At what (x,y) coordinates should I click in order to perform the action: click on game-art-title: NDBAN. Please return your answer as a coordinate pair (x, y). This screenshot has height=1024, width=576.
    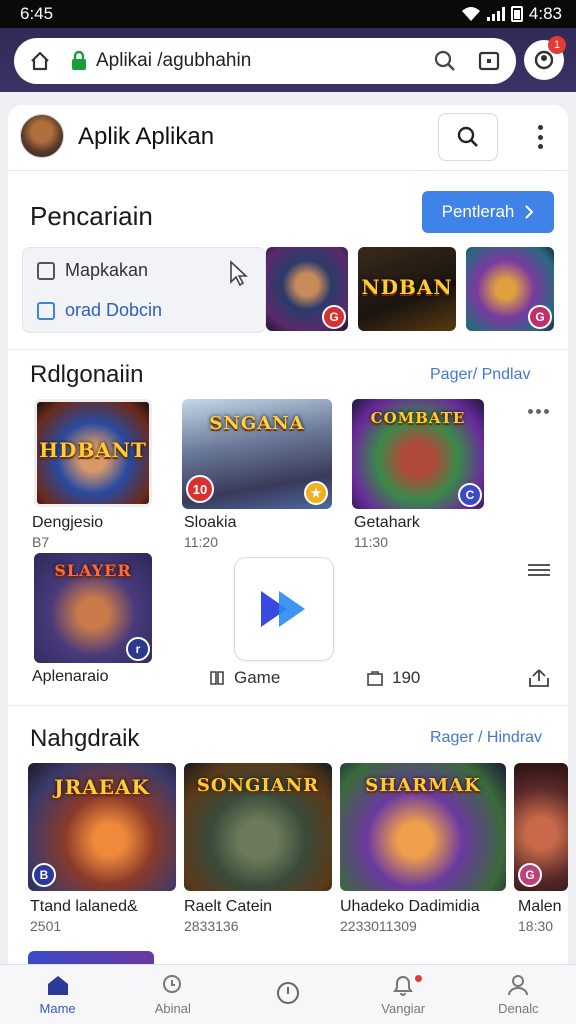
    Looking at the image, I should click on (407, 287).